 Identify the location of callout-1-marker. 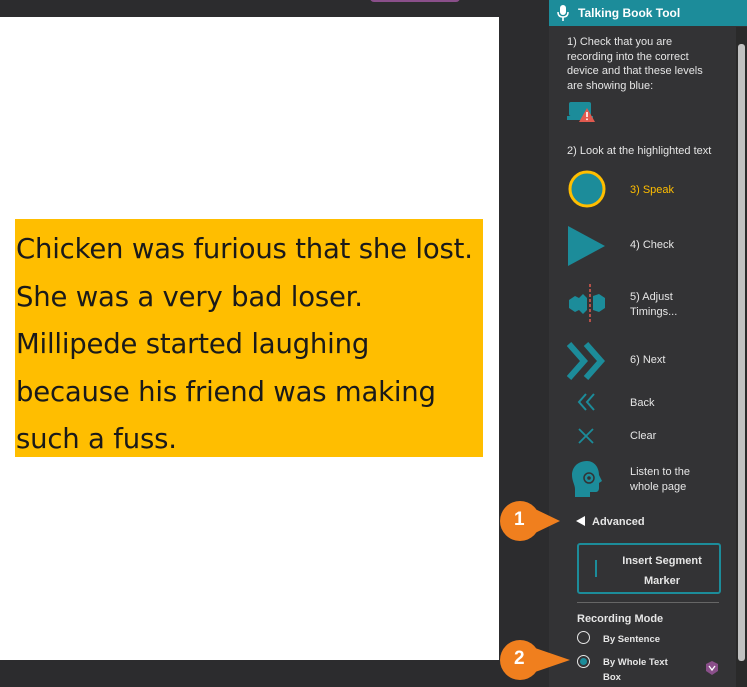
(530, 521).